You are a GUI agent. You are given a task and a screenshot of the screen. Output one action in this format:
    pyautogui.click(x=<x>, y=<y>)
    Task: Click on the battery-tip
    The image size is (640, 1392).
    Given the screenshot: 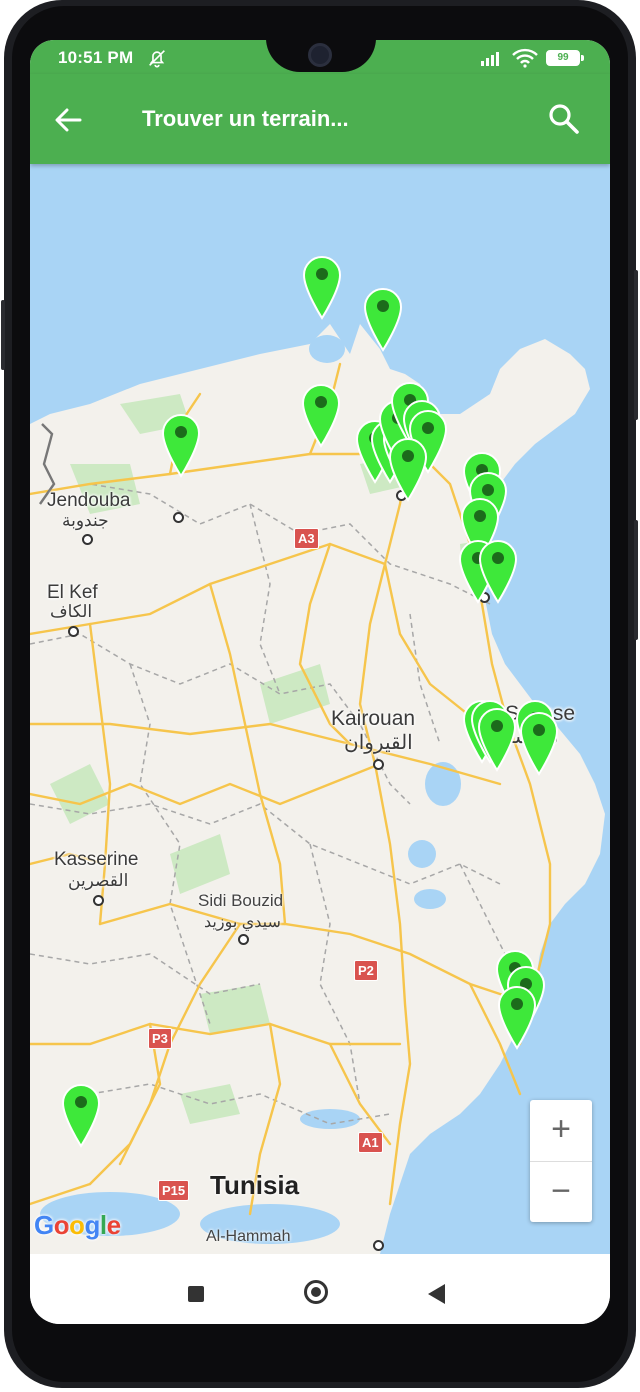 What is the action you would take?
    pyautogui.click(x=582, y=58)
    